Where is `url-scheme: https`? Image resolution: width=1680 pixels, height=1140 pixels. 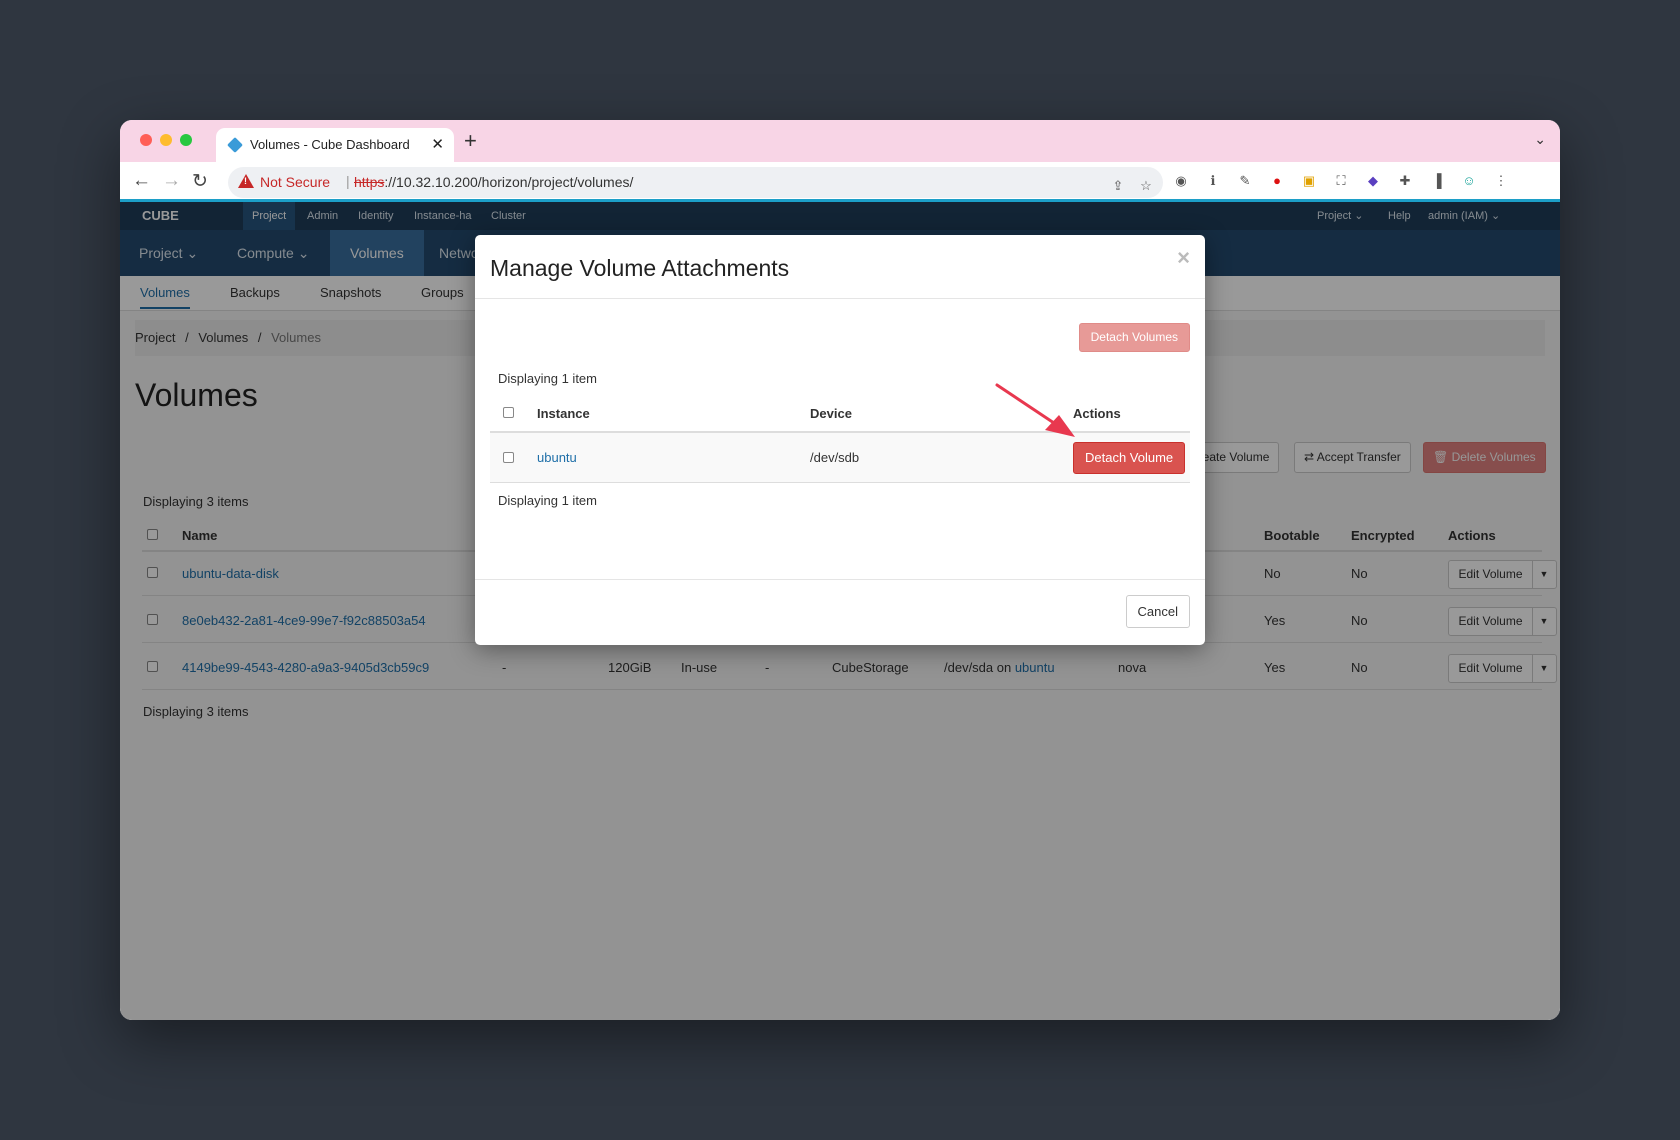 url-scheme: https is located at coordinates (369, 182).